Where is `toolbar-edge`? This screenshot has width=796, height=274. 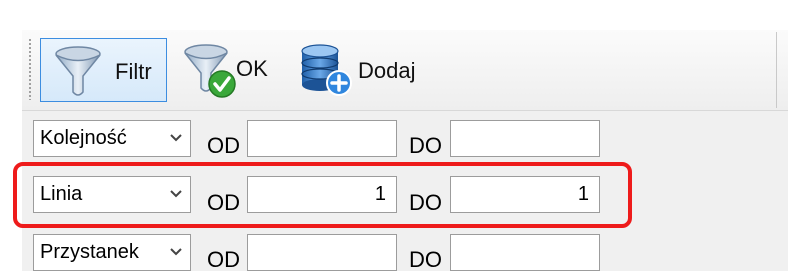
toolbar-edge is located at coordinates (776, 70).